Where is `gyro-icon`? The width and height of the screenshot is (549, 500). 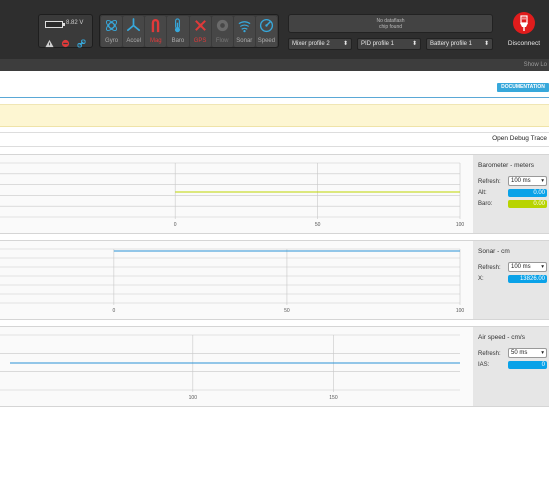 gyro-icon is located at coordinates (111, 25).